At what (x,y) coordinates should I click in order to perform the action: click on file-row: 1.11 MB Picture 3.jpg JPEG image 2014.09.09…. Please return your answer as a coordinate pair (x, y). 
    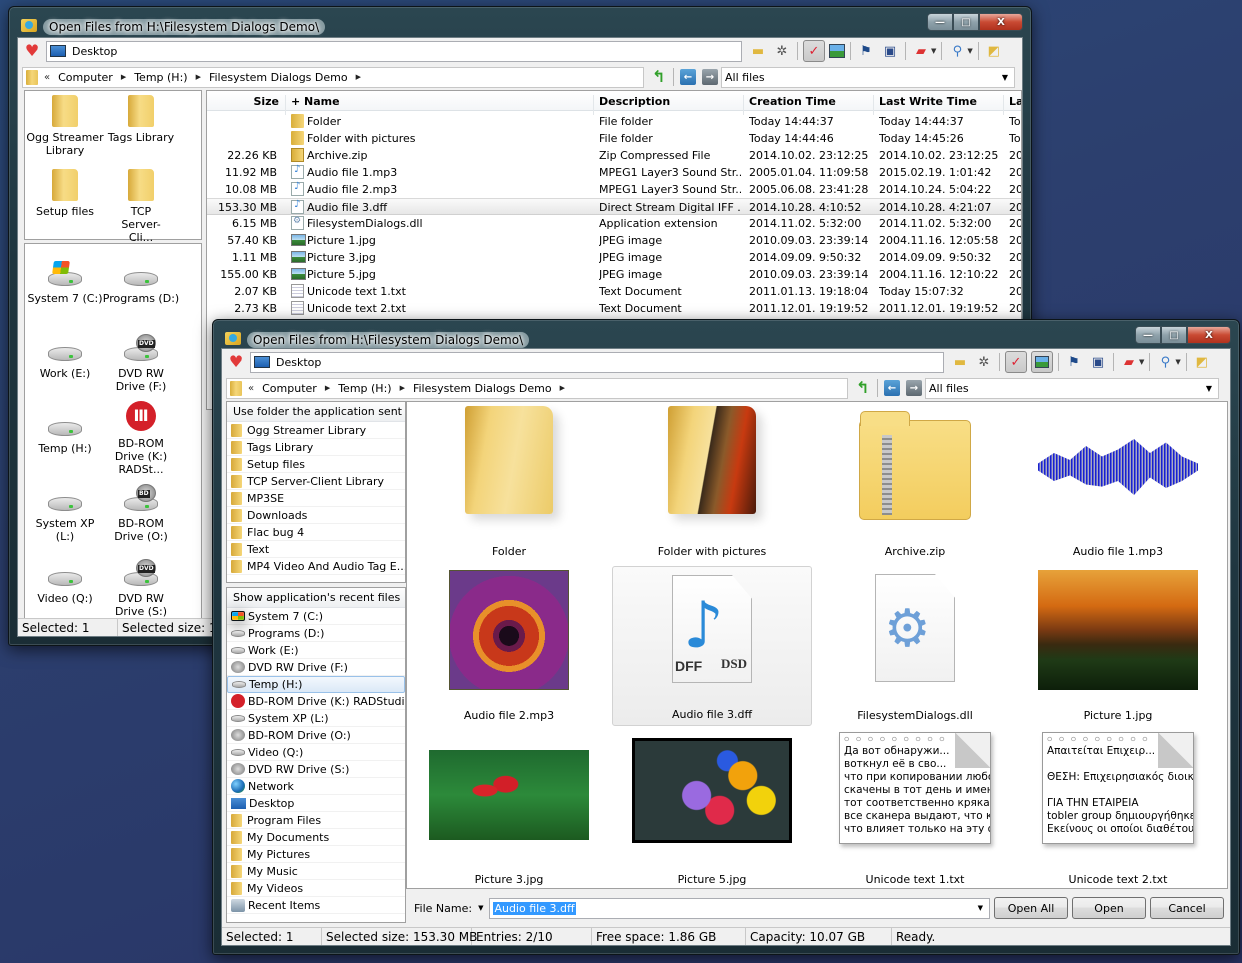
    Looking at the image, I should click on (614, 257).